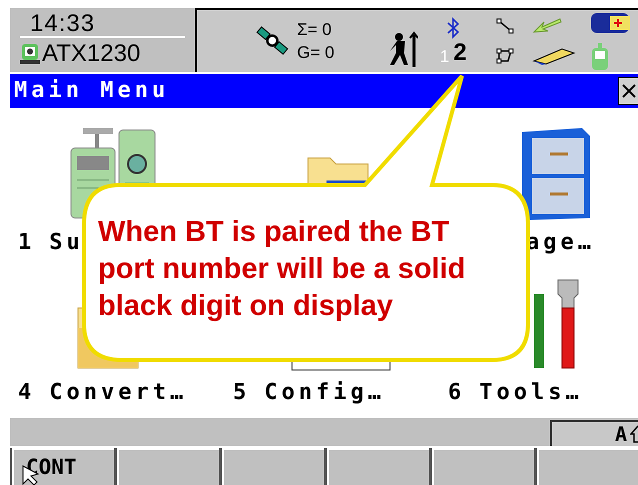 The width and height of the screenshot is (638, 485). I want to click on menu-number: 4, so click(27, 393).